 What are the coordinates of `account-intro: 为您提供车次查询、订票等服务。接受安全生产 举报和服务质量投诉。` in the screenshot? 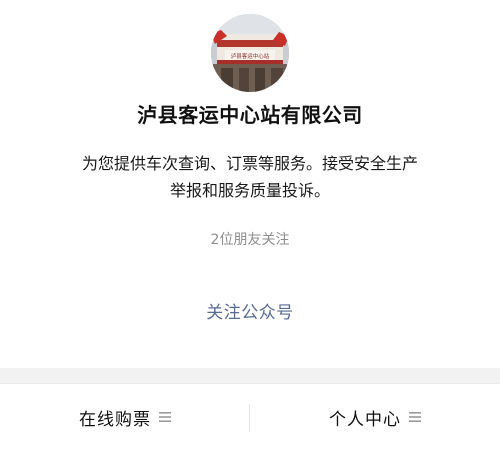 It's located at (250, 177).